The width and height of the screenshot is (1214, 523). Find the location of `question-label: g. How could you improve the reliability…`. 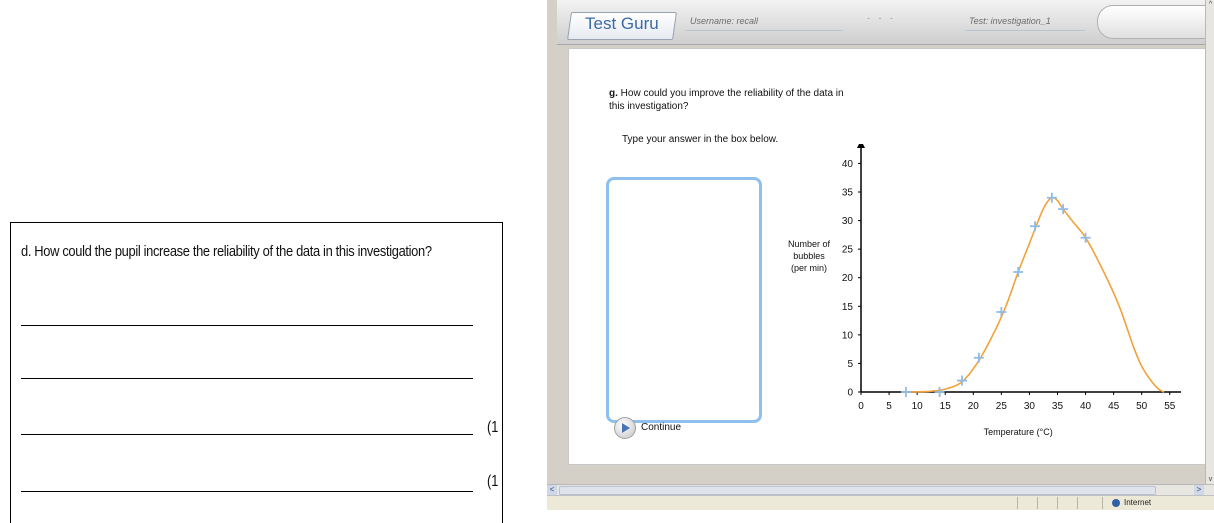

question-label: g. How could you improve the reliability… is located at coordinates (729, 100).